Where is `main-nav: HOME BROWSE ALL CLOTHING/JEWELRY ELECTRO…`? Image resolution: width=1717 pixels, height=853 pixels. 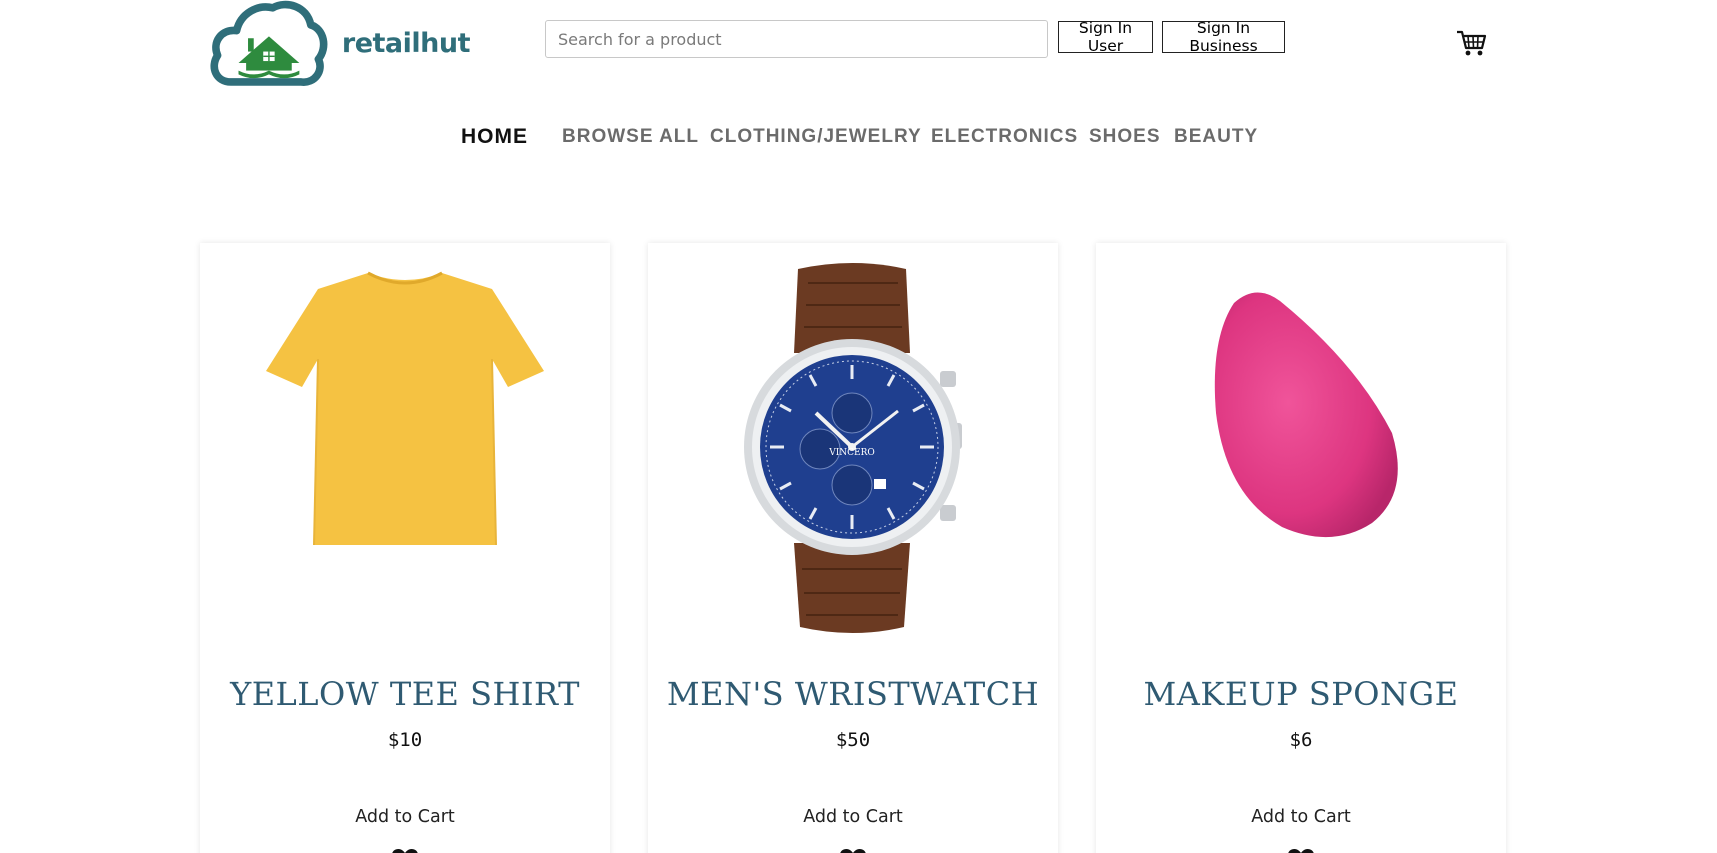
main-nav: HOME BROWSE ALL CLOTHING/JEWELRY ELECTRO… is located at coordinates (858, 140).